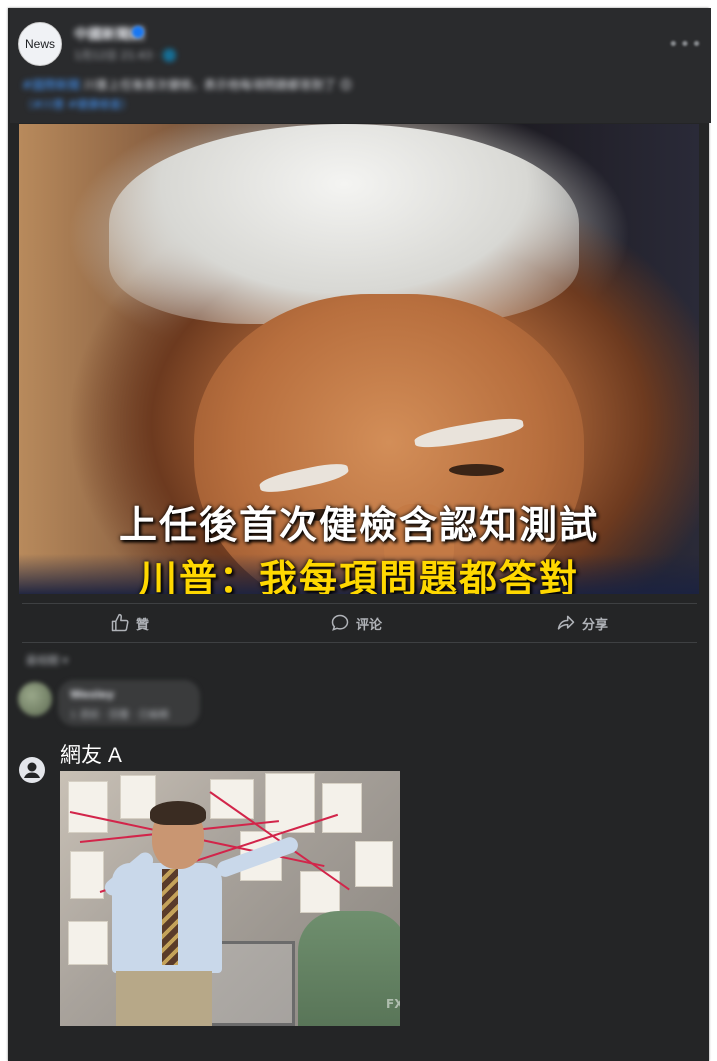 This screenshot has height=1061, width=717. Describe the element at coordinates (92, 694) in the screenshot. I see `commenter-name: Wesley` at that location.